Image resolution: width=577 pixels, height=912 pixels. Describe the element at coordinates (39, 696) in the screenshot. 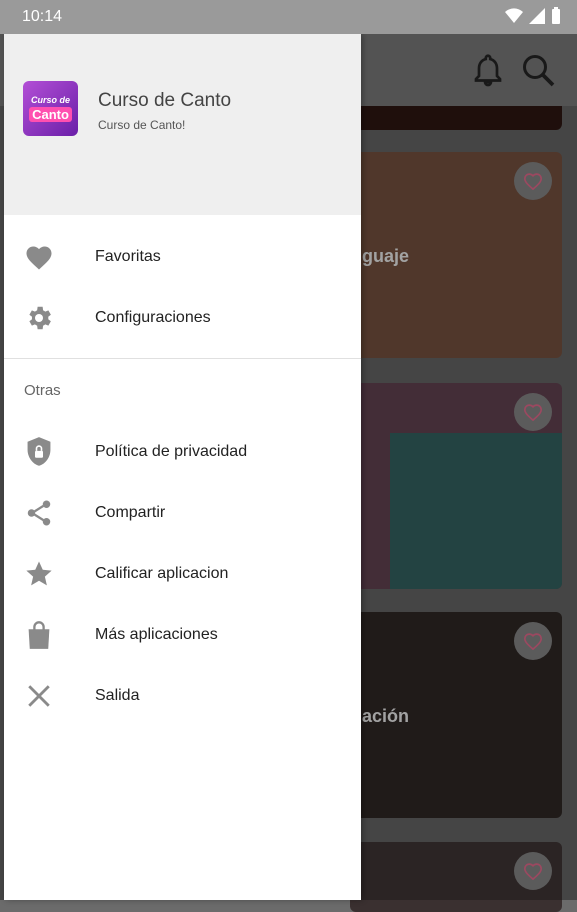

I see `close-icon` at that location.